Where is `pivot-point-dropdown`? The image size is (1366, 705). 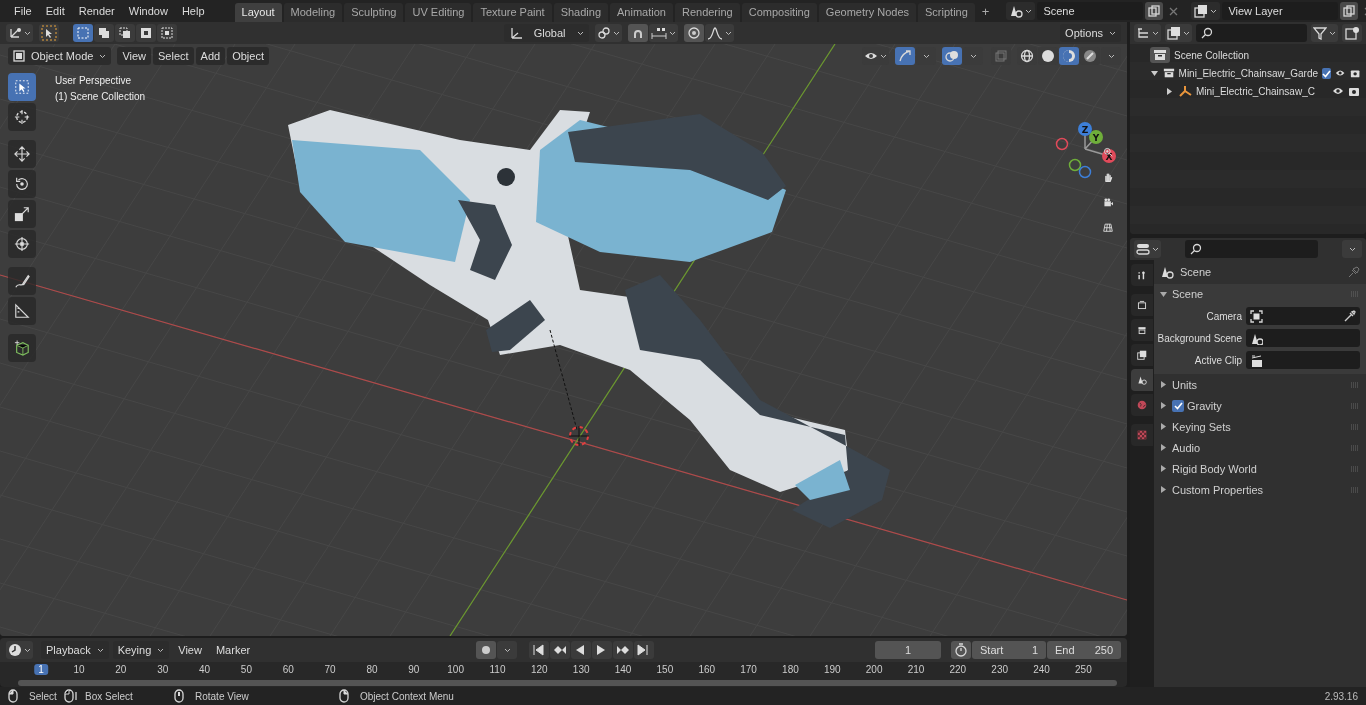
pivot-point-dropdown is located at coordinates (608, 33).